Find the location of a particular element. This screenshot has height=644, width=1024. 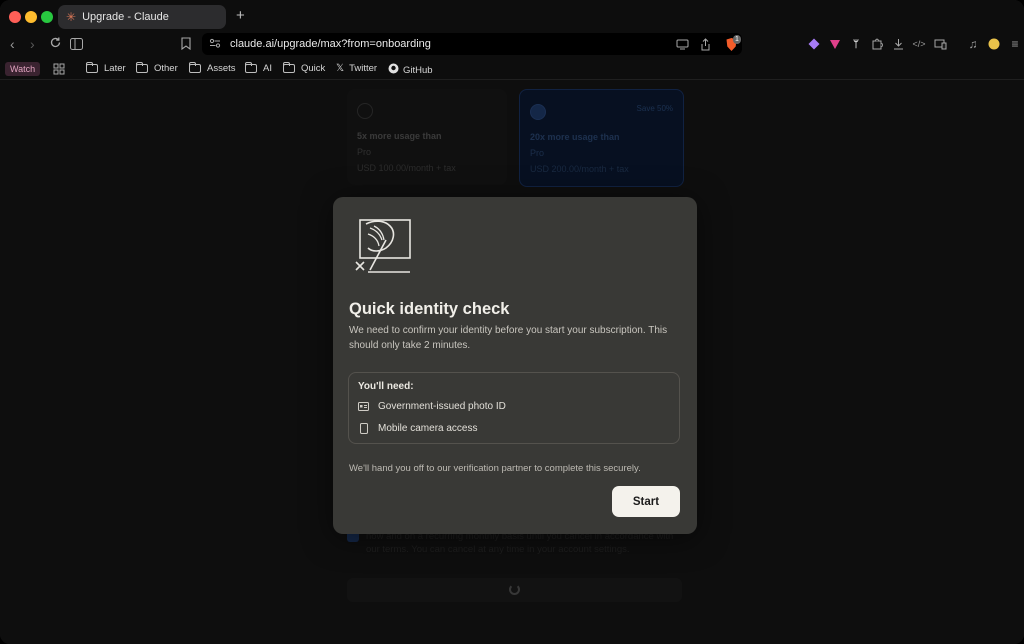

cast-icon is located at coordinates (682, 44).